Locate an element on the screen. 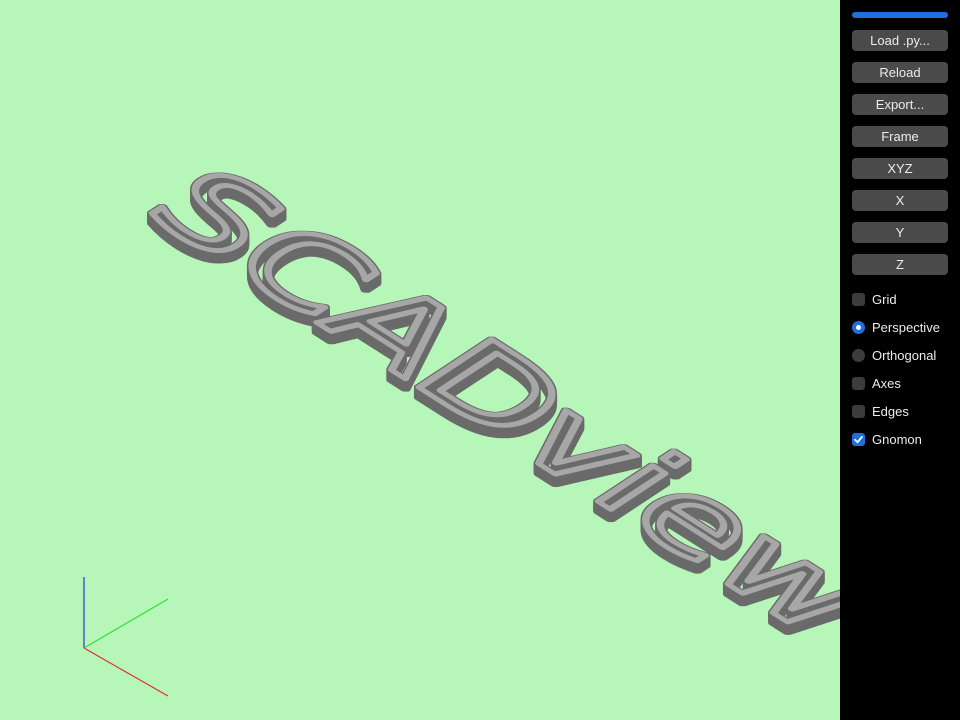  radio-dot-icon is located at coordinates (858, 327).